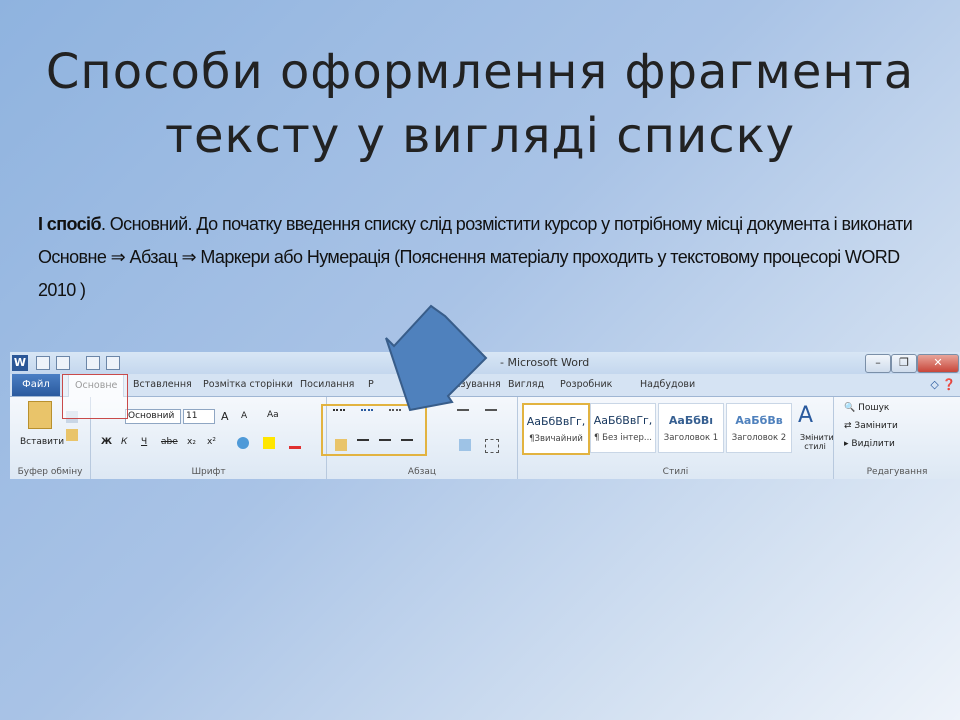 This screenshot has width=960, height=720. What do you see at coordinates (273, 415) in the screenshot?
I see `change-case-button: Aa` at bounding box center [273, 415].